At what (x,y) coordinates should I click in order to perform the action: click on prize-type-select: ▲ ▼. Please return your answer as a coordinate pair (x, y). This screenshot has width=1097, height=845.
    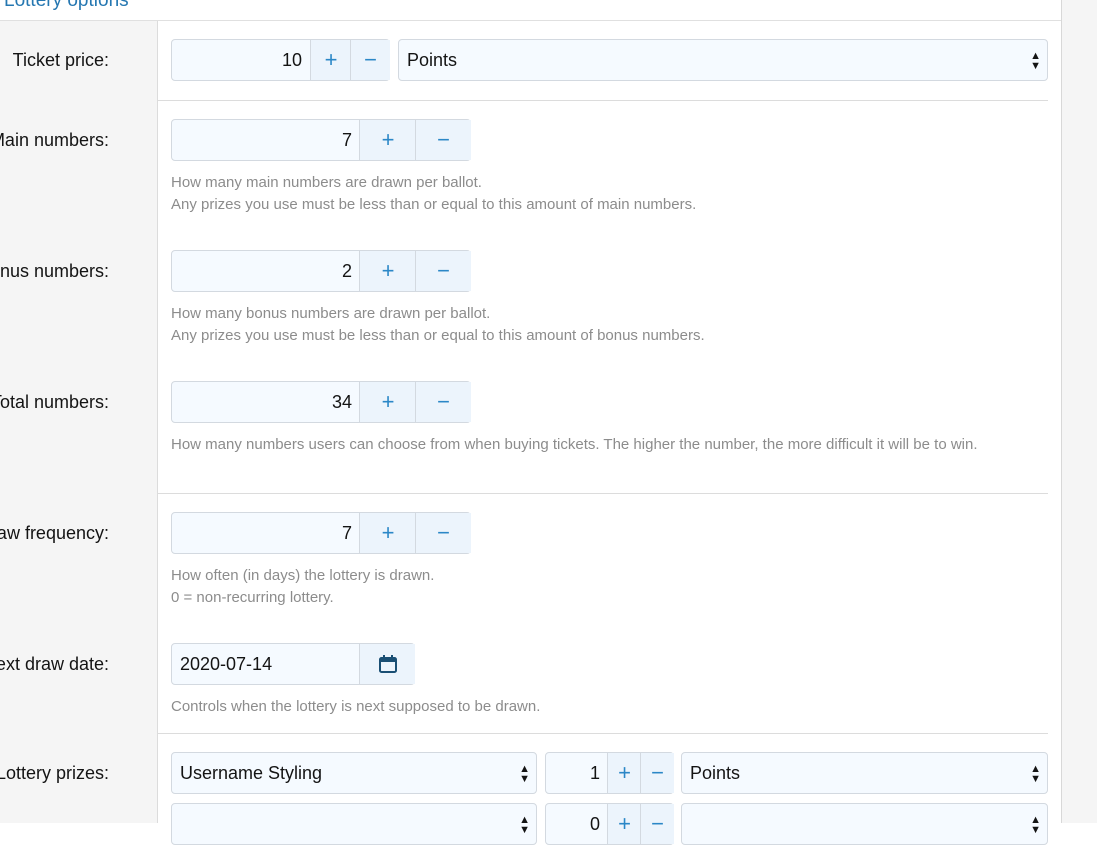
    Looking at the image, I should click on (354, 824).